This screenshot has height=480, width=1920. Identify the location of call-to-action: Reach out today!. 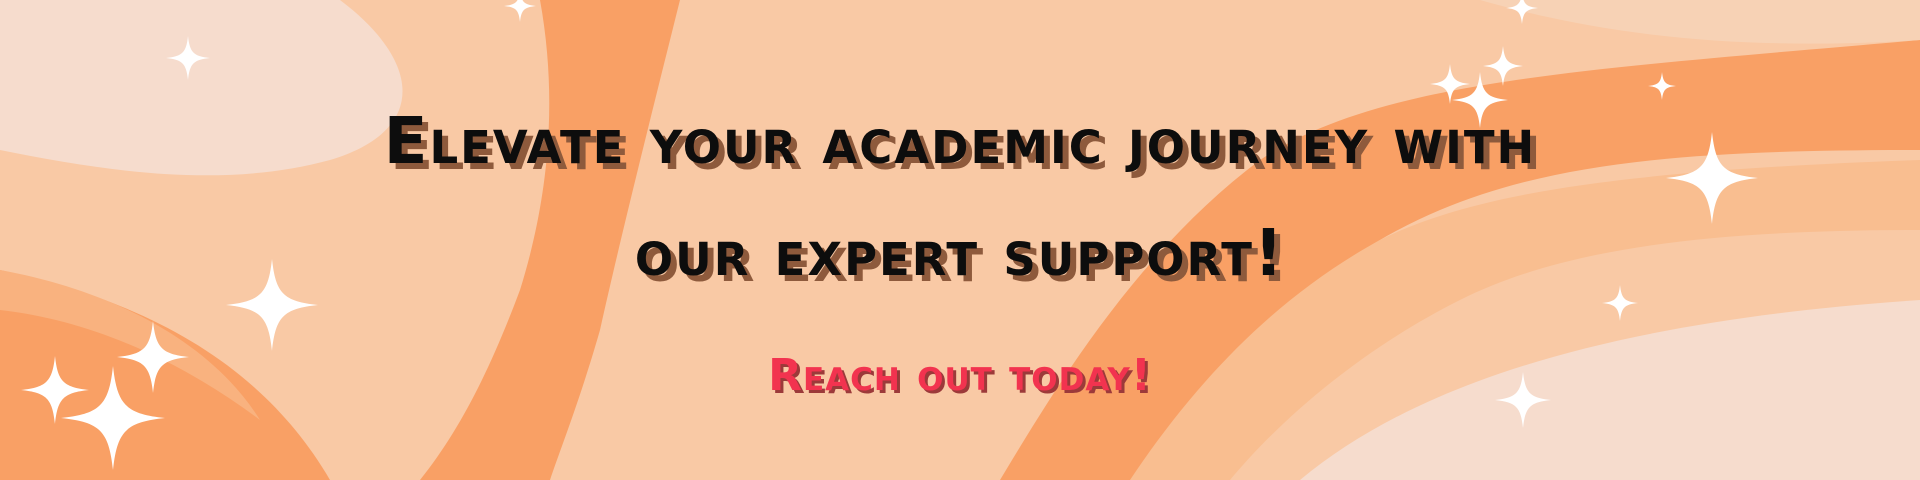
(960, 375).